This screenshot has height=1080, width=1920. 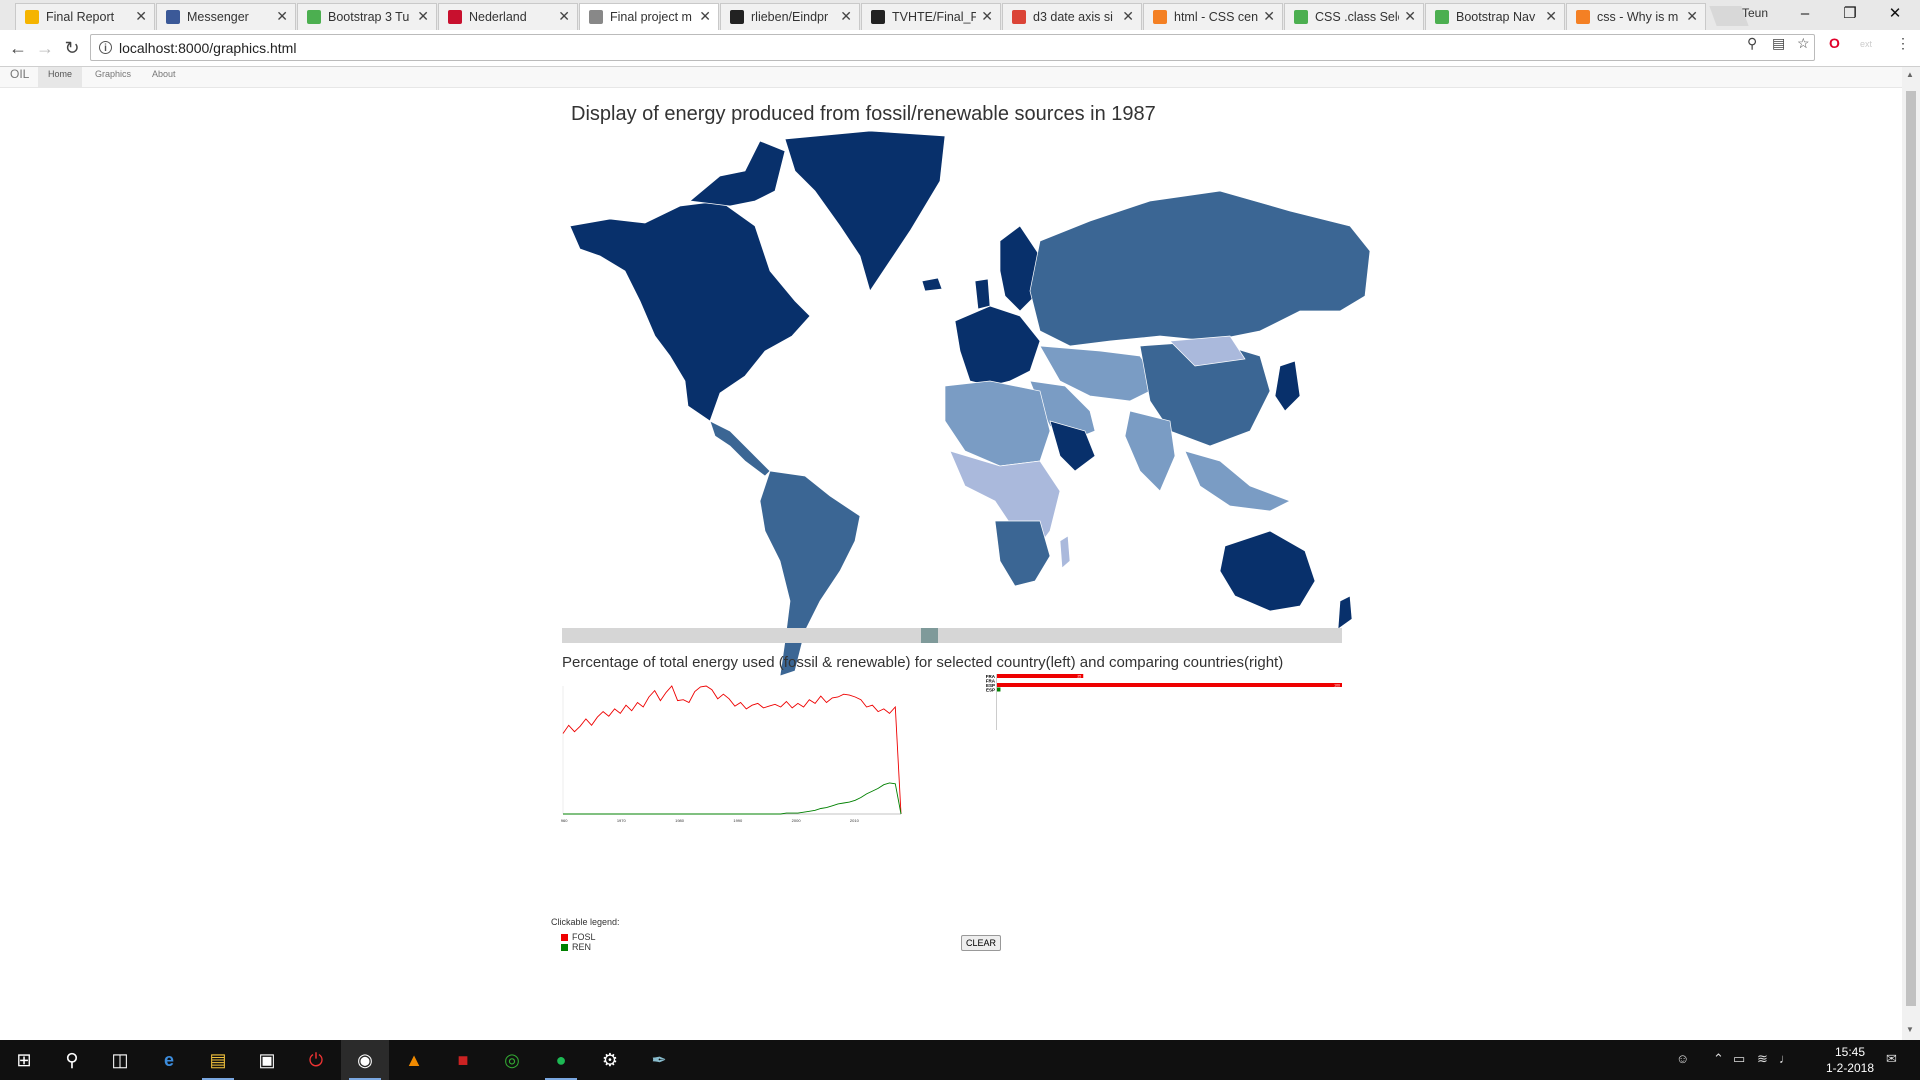 I want to click on store-icon: ▣, so click(x=267, y=1060).